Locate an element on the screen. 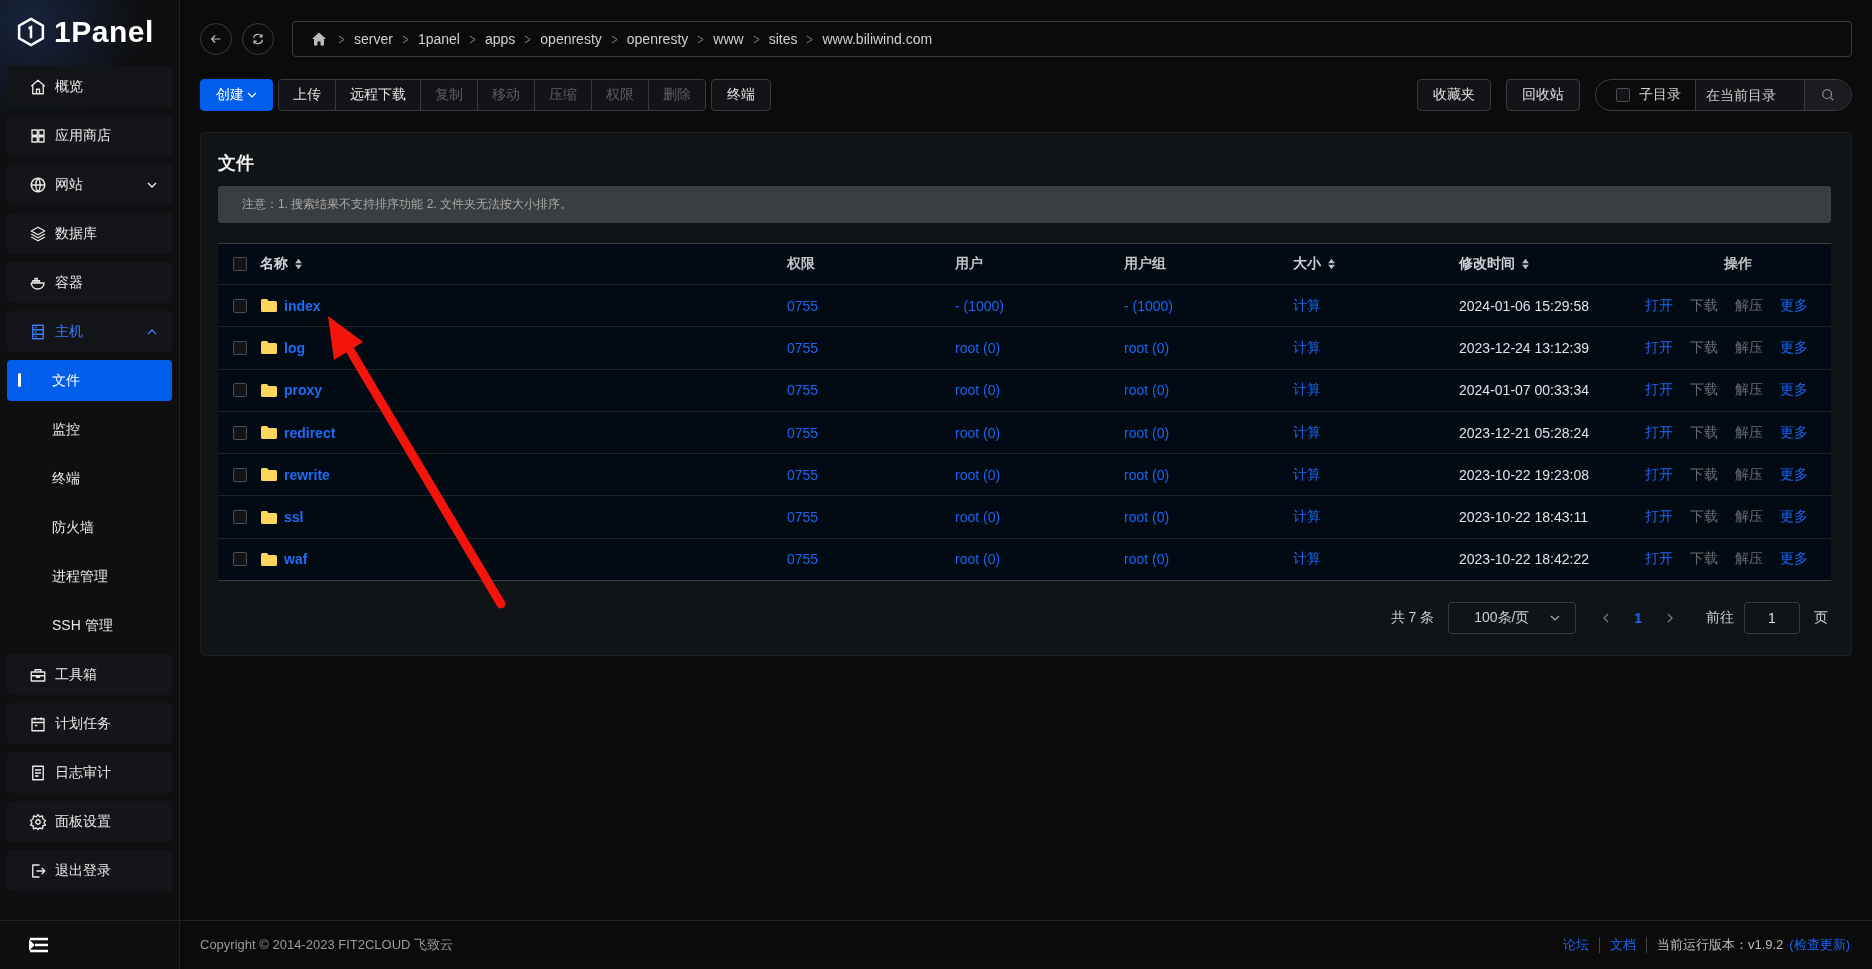 The image size is (1872, 969). sidebar-item: 应用商店 is located at coordinates (89, 135).